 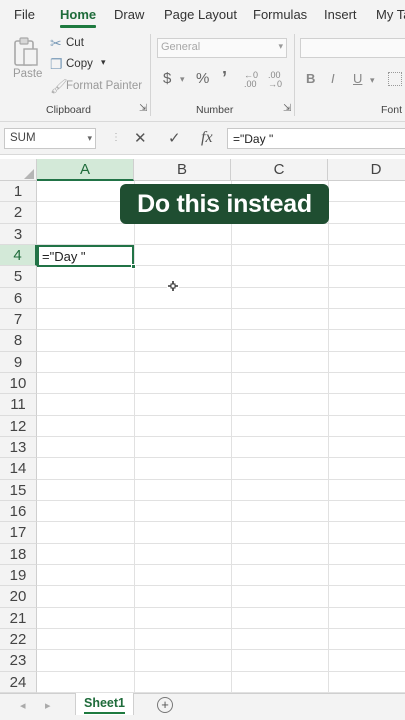 I want to click on row-header: 12, so click(x=18, y=426).